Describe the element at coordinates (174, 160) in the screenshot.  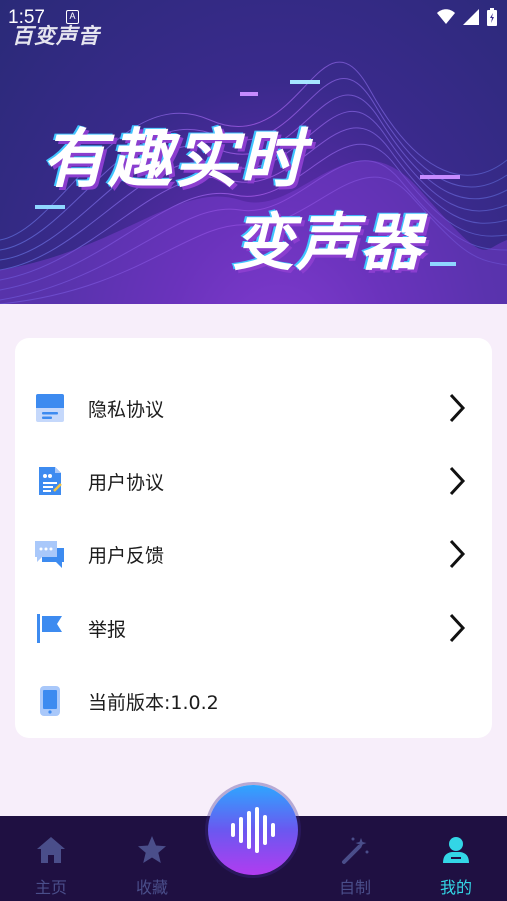
I see `headline-line1: 有趣实时` at that location.